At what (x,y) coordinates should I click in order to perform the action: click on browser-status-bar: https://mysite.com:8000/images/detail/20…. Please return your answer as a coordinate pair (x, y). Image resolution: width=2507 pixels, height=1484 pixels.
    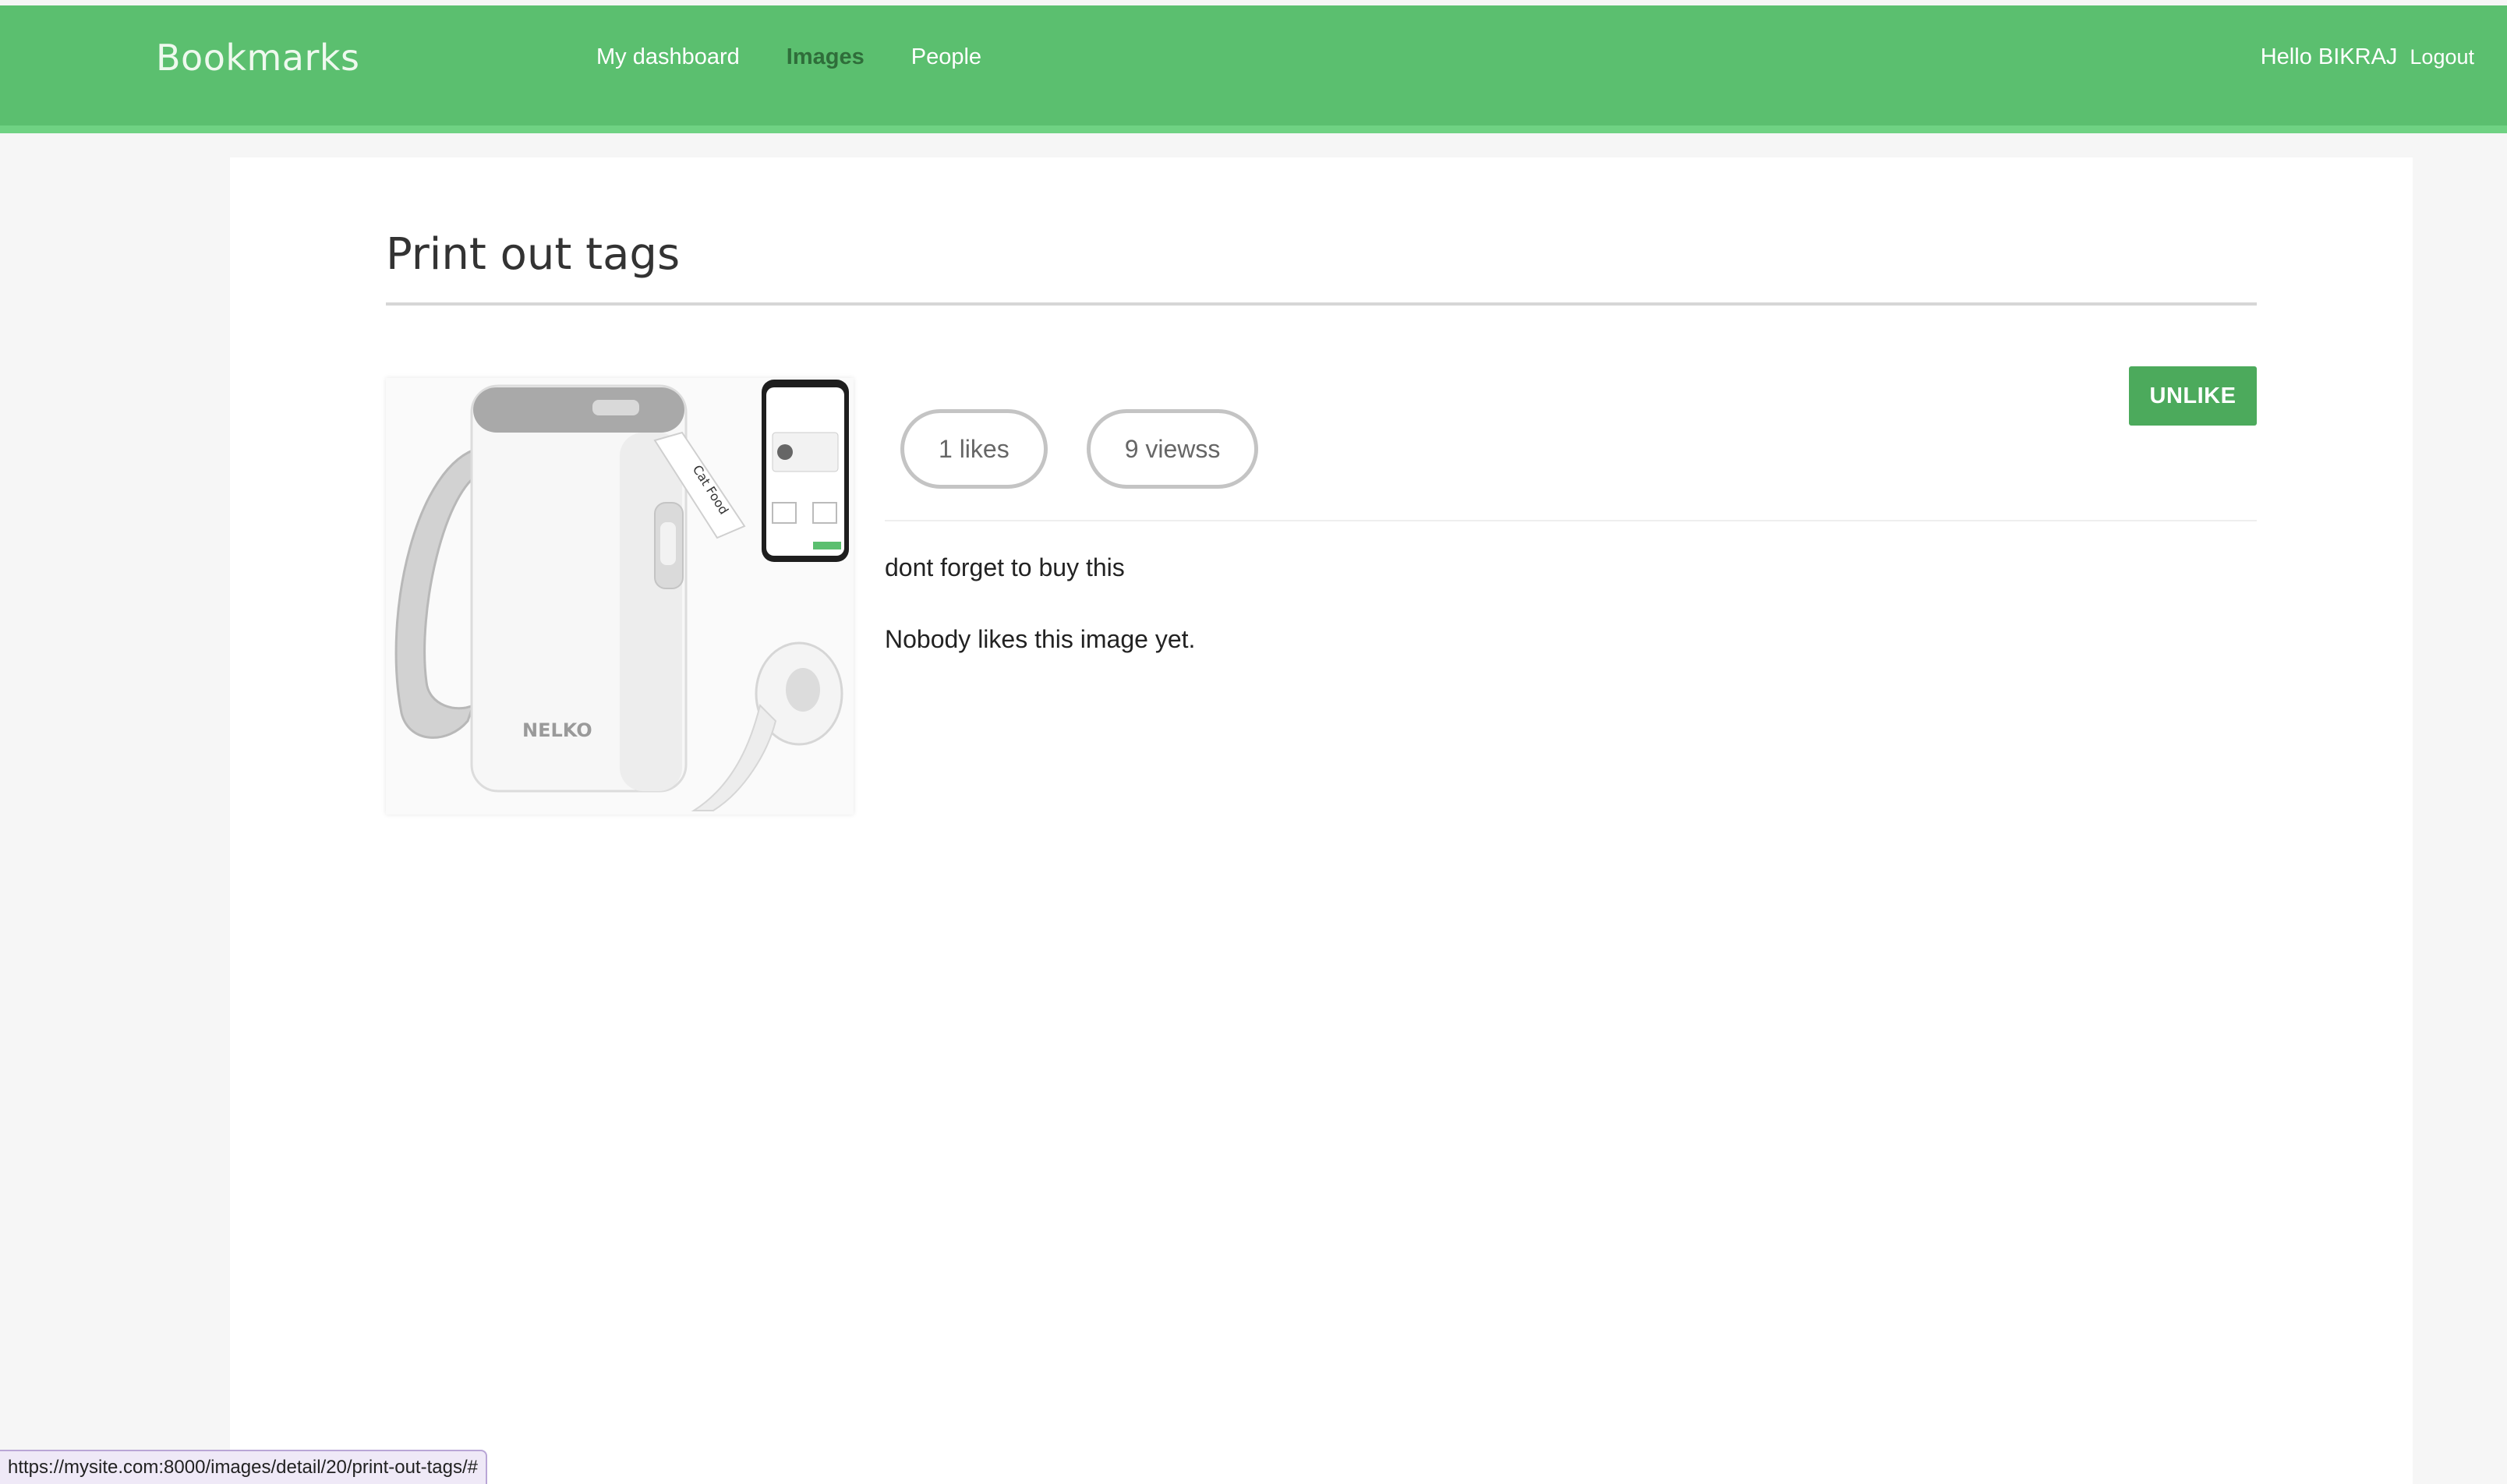
    Looking at the image, I should click on (243, 1467).